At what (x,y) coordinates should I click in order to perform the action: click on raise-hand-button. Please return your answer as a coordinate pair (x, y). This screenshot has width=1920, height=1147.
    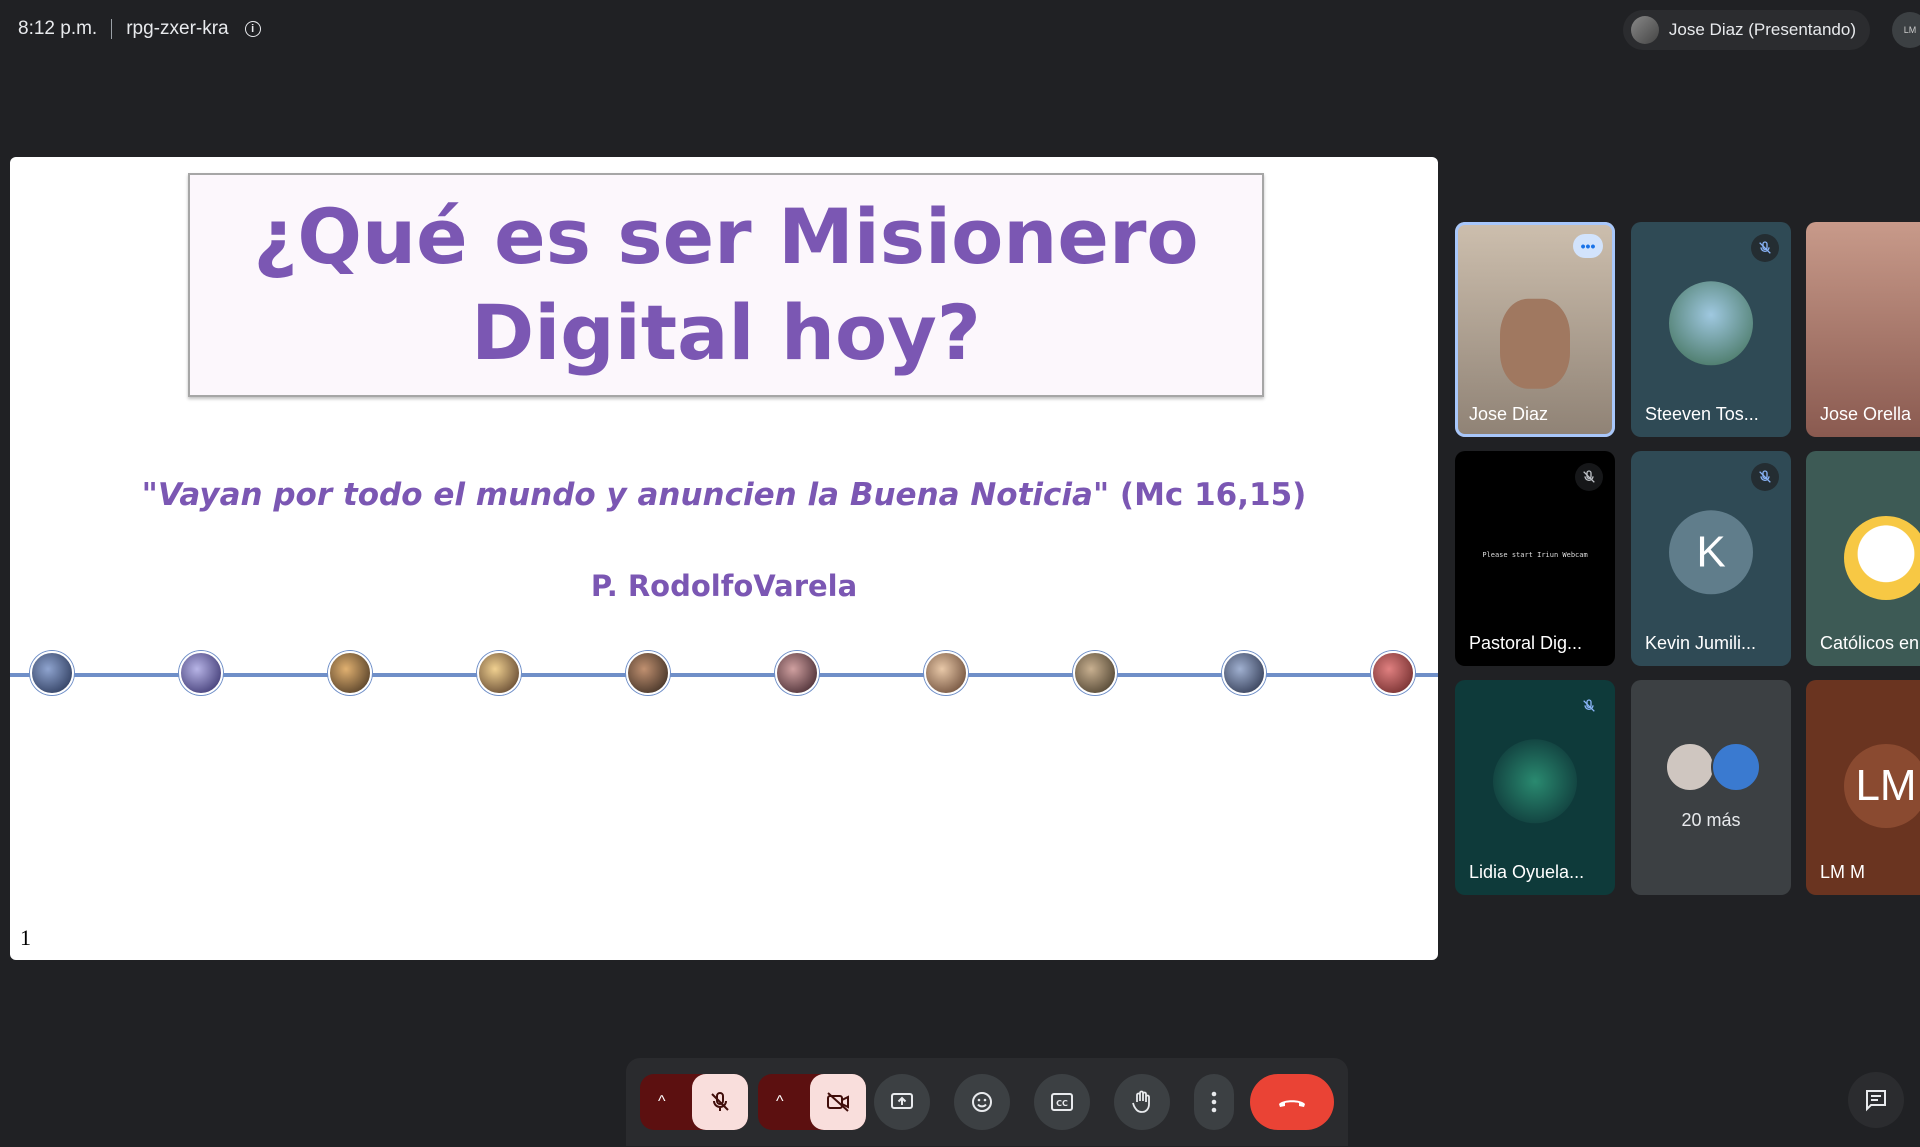
    Looking at the image, I should click on (1142, 1102).